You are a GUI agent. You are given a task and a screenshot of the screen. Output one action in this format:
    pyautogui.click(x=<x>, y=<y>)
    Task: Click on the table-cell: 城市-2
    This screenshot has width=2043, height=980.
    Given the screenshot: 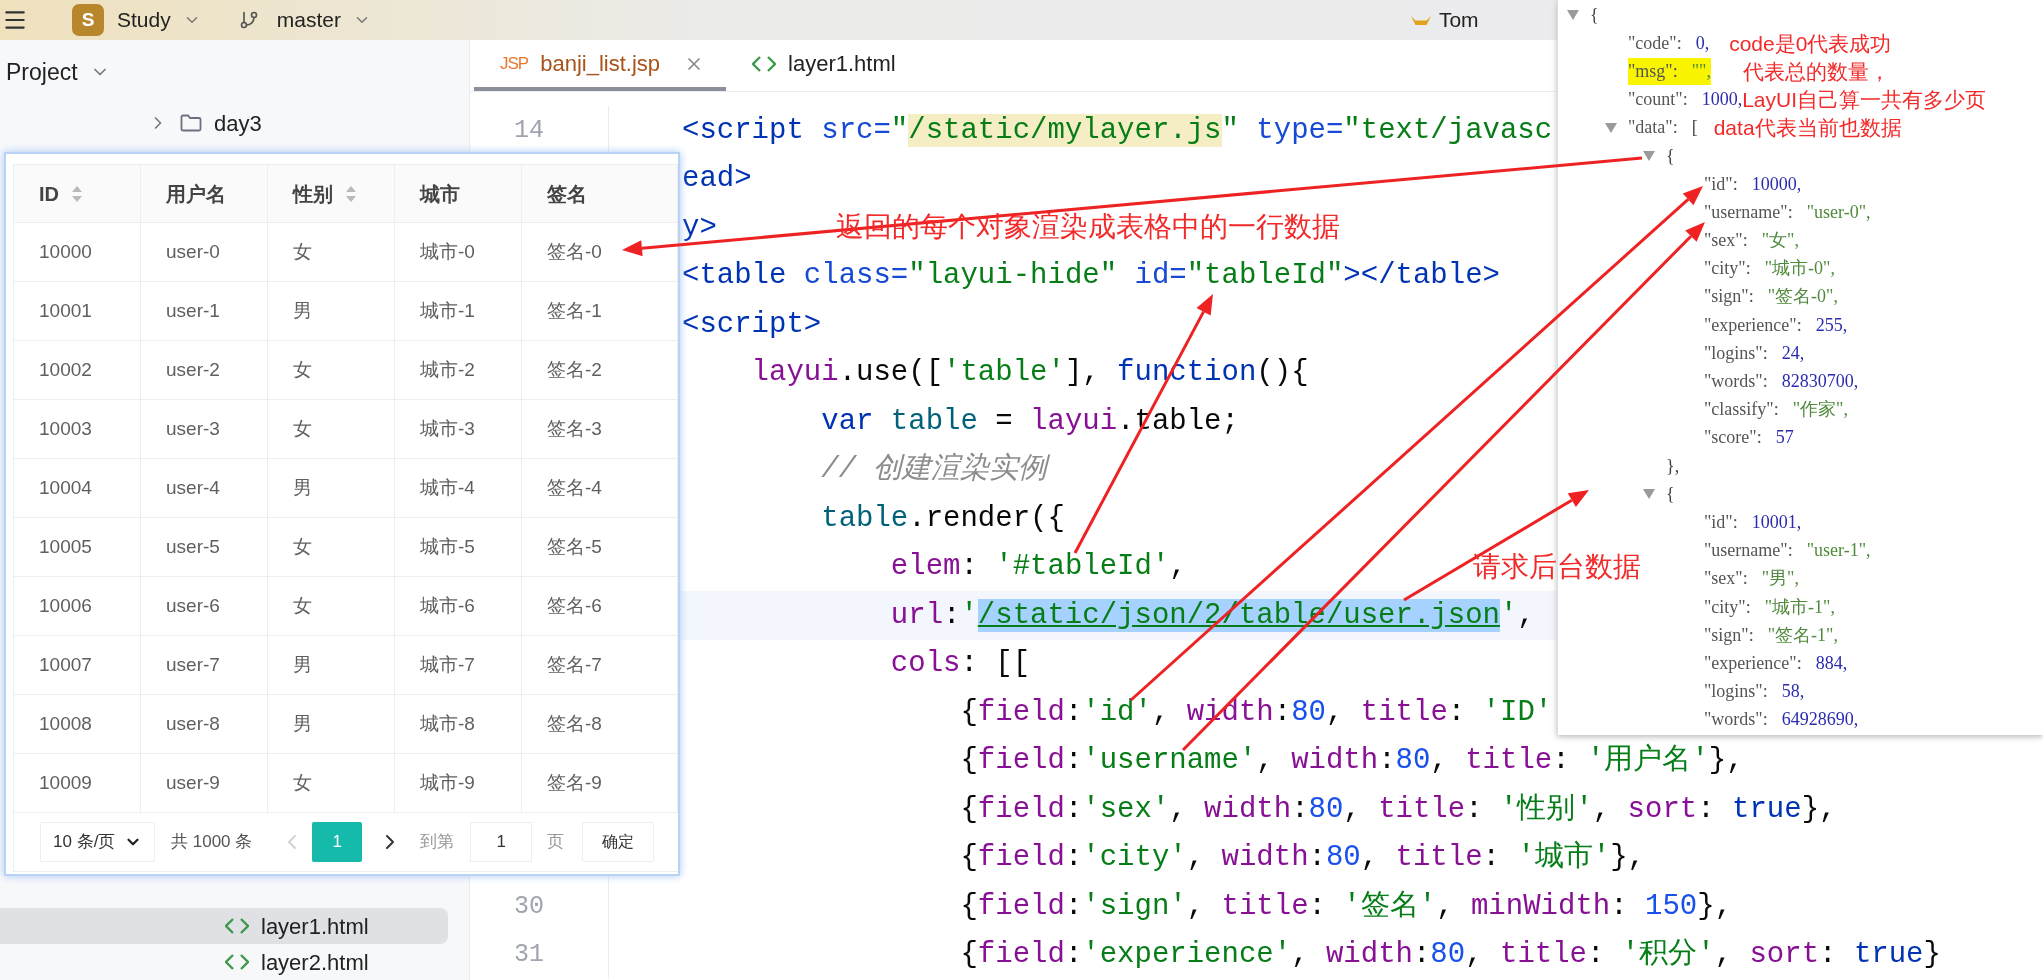 What is the action you would take?
    pyautogui.click(x=458, y=370)
    